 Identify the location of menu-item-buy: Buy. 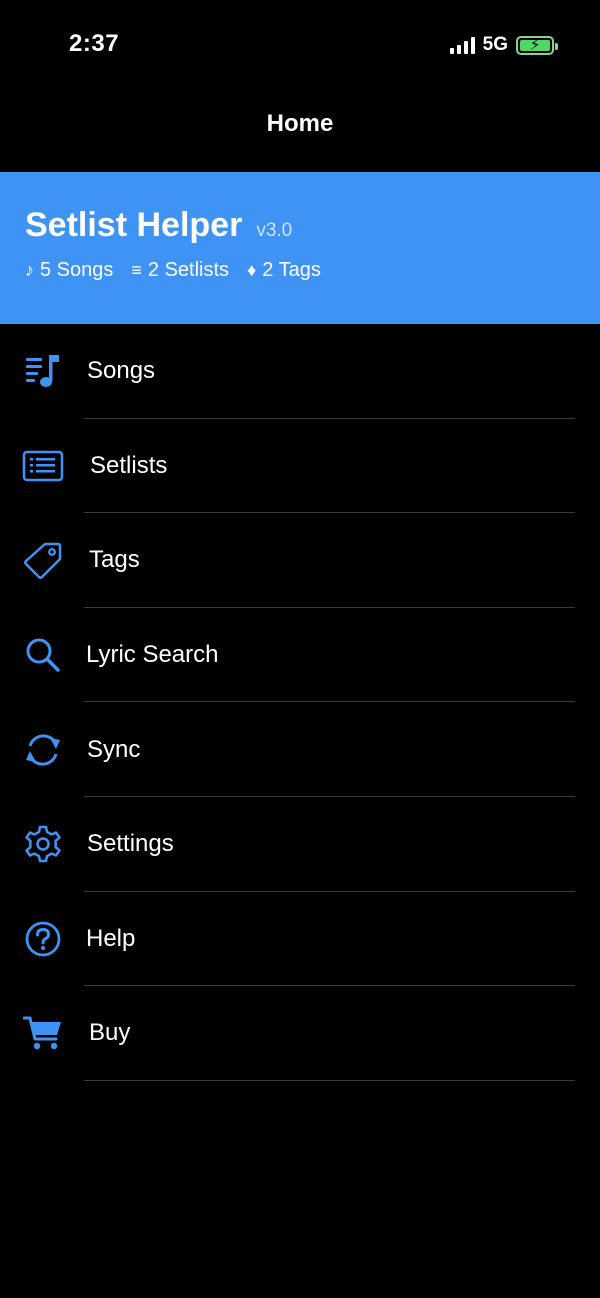
(300, 1033).